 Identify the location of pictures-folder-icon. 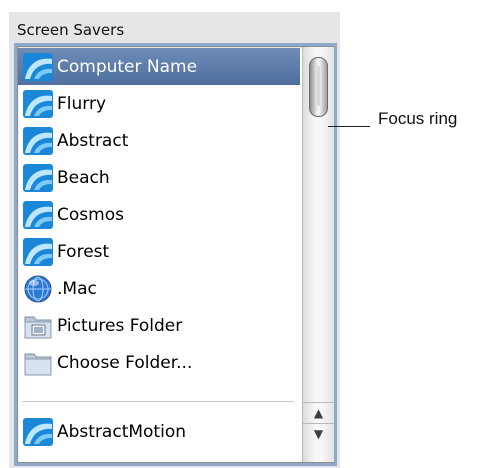
(38, 327).